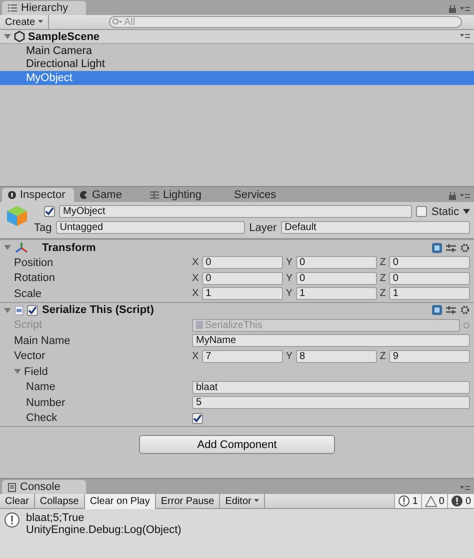 Image resolution: width=474 pixels, height=558 pixels. Describe the element at coordinates (41, 387) in the screenshot. I see `property-label: Name` at that location.